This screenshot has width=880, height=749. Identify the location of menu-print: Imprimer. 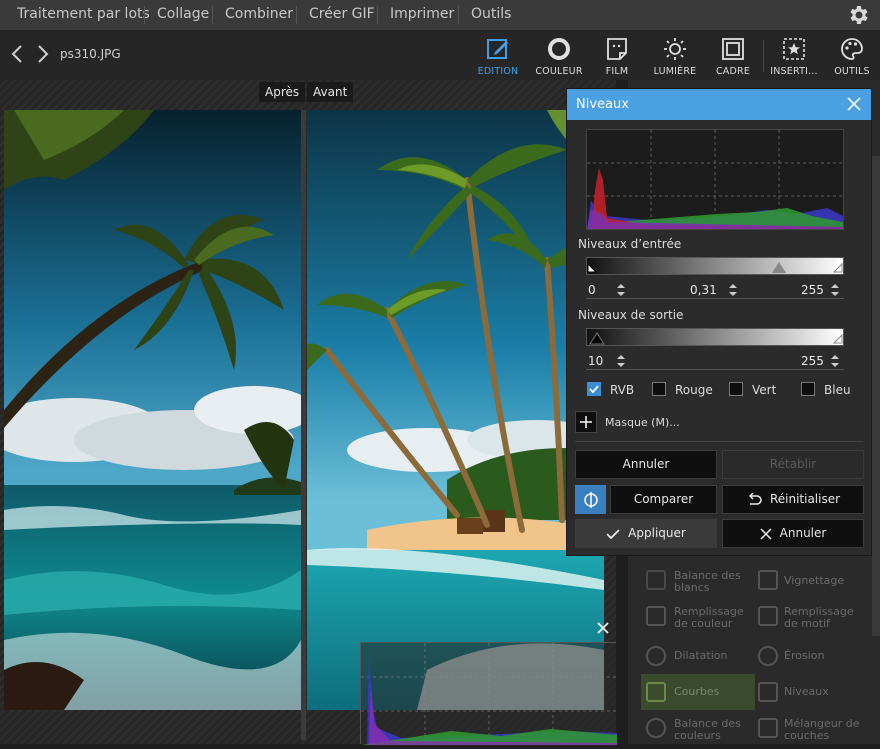
(422, 15).